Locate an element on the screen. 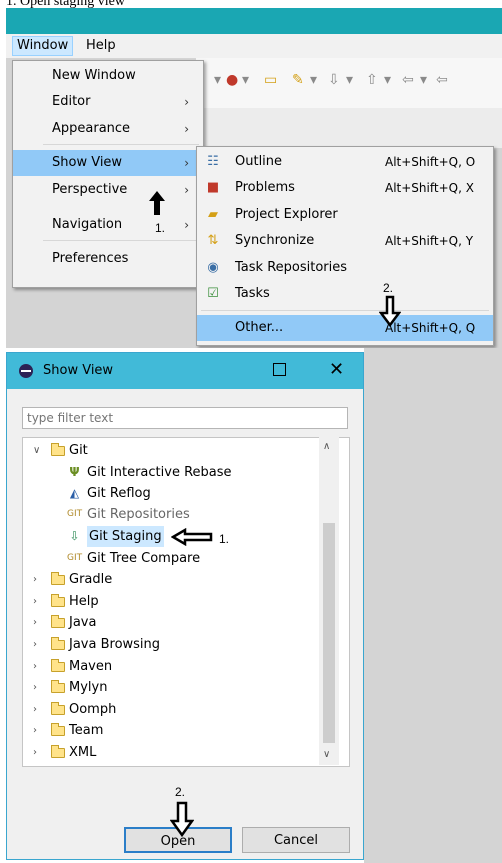  tree-item-gradle: › Gradle is located at coordinates (173, 579).